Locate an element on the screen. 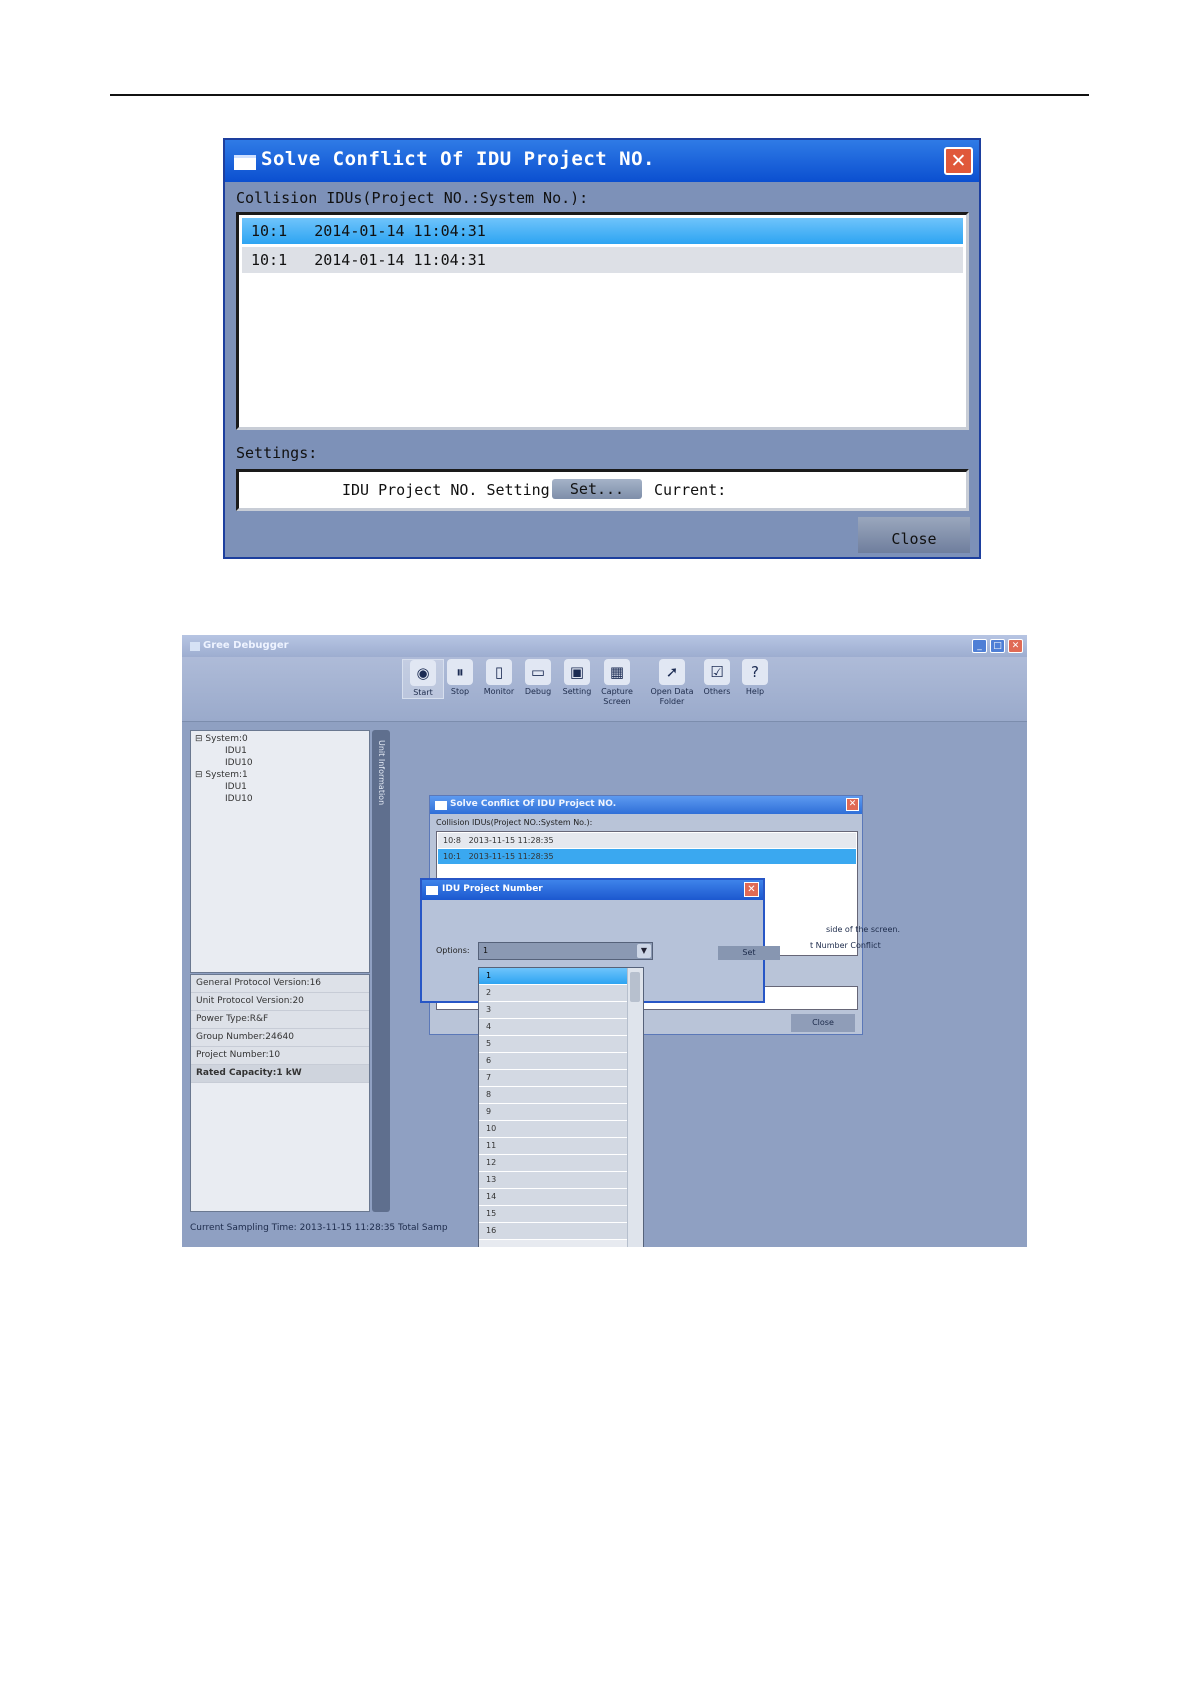 The image size is (1191, 1684). toolbar-help-button: ? Help is located at coordinates (755, 678).